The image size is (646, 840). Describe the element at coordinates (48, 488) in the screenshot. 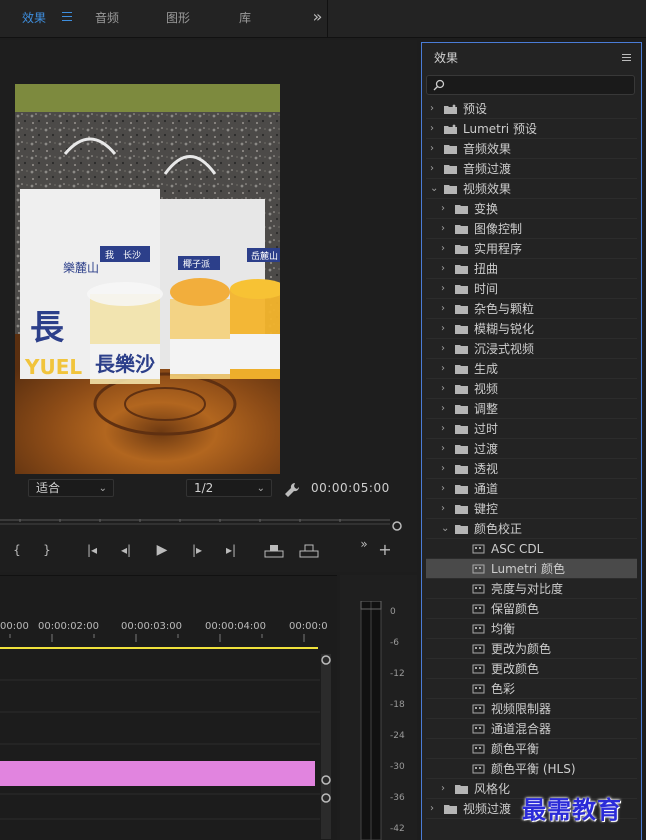

I see `fit-select-value: 适合` at that location.